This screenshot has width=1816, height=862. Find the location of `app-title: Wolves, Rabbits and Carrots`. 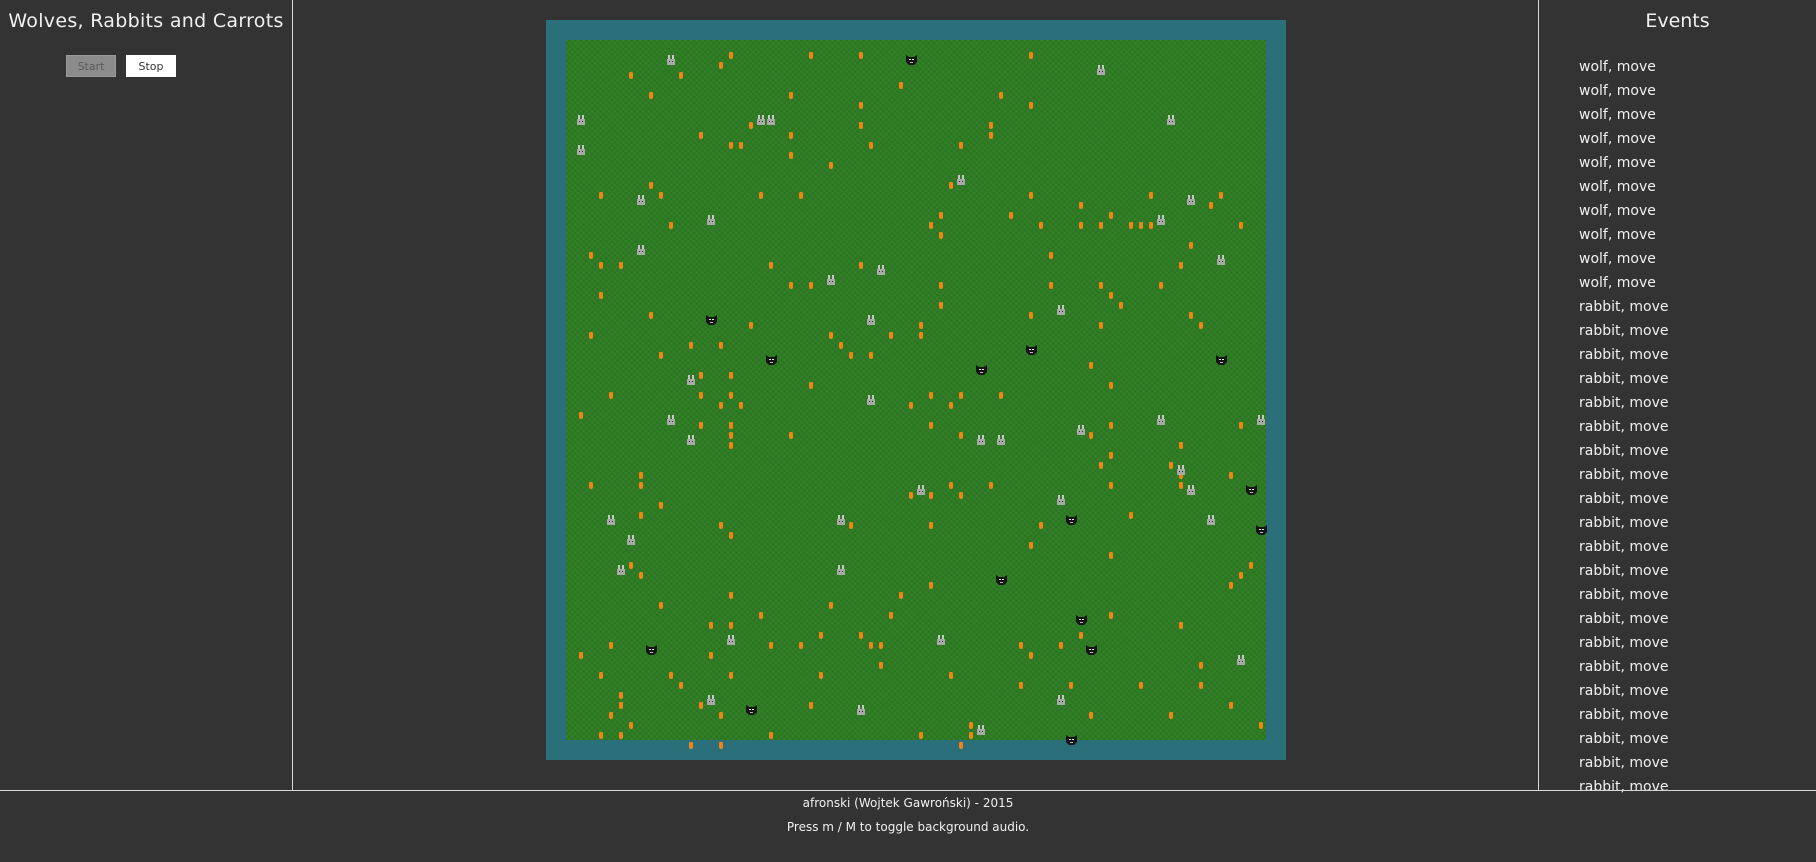

app-title: Wolves, Rabbits and Carrots is located at coordinates (146, 21).